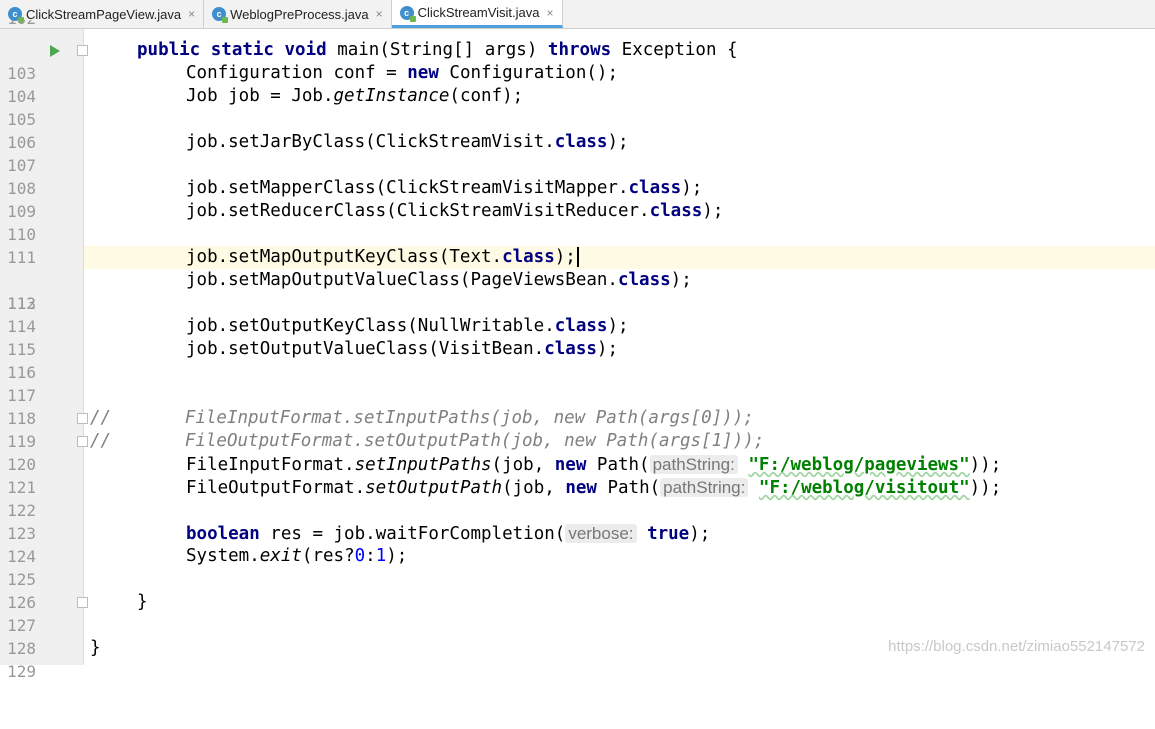  I want to click on parameter-hint: verbose:, so click(601, 533).